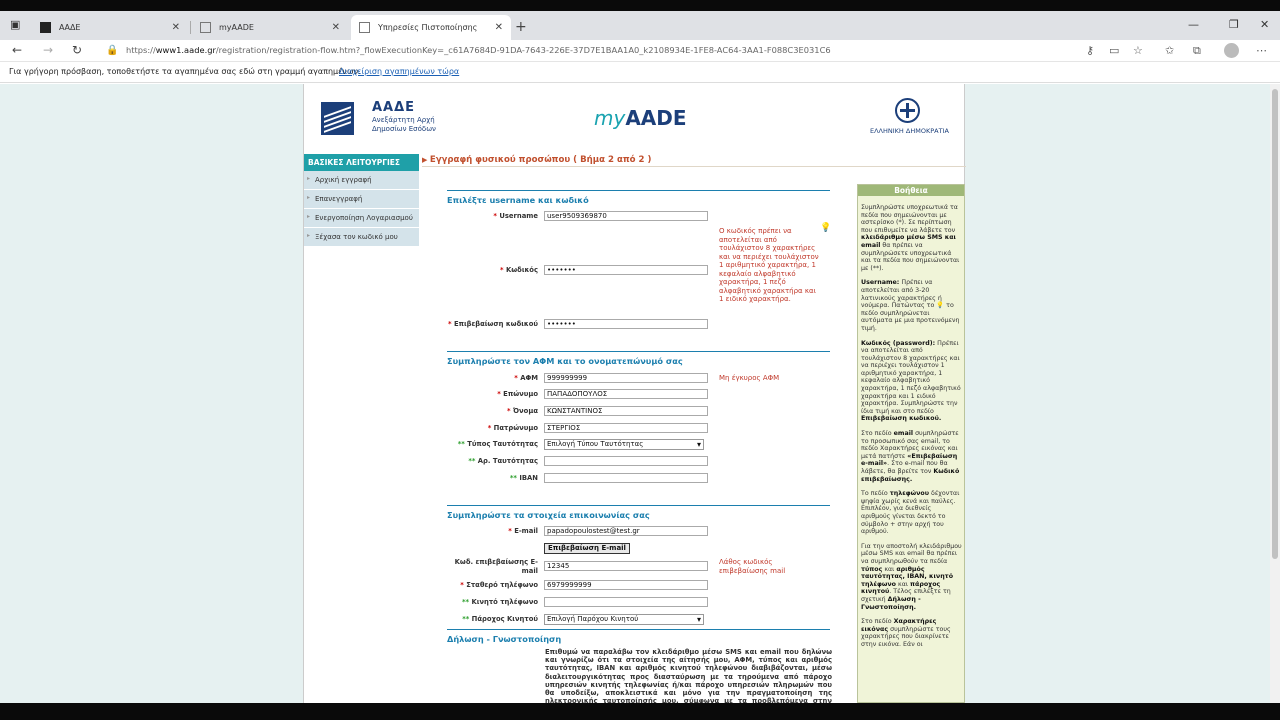  Describe the element at coordinates (496, 566) in the screenshot. I see `email-code-label: Κωδ. επιβεβαίωσης E-mail` at that location.